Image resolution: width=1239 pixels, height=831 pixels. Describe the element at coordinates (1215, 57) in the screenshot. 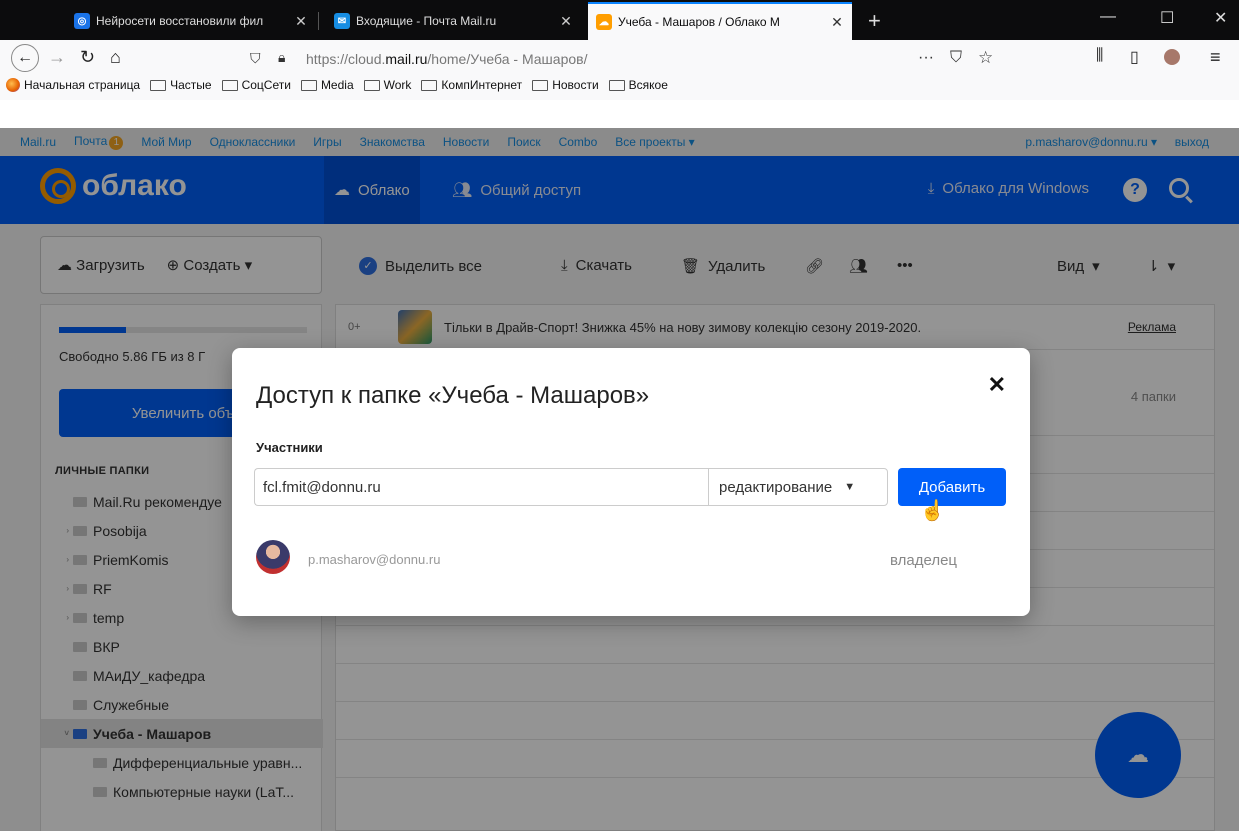

I see `menu-icon: ≡` at that location.